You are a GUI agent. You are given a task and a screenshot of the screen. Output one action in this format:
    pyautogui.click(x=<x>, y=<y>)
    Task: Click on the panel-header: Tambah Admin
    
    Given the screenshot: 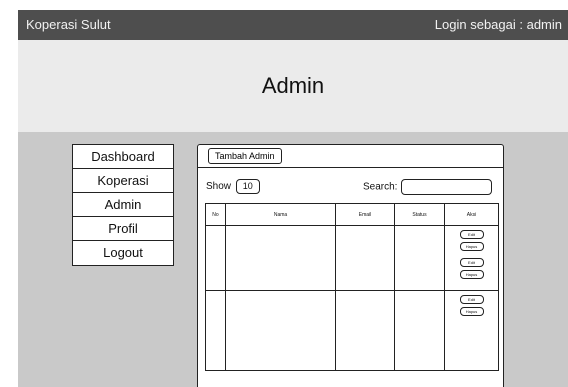 What is the action you would take?
    pyautogui.click(x=350, y=156)
    